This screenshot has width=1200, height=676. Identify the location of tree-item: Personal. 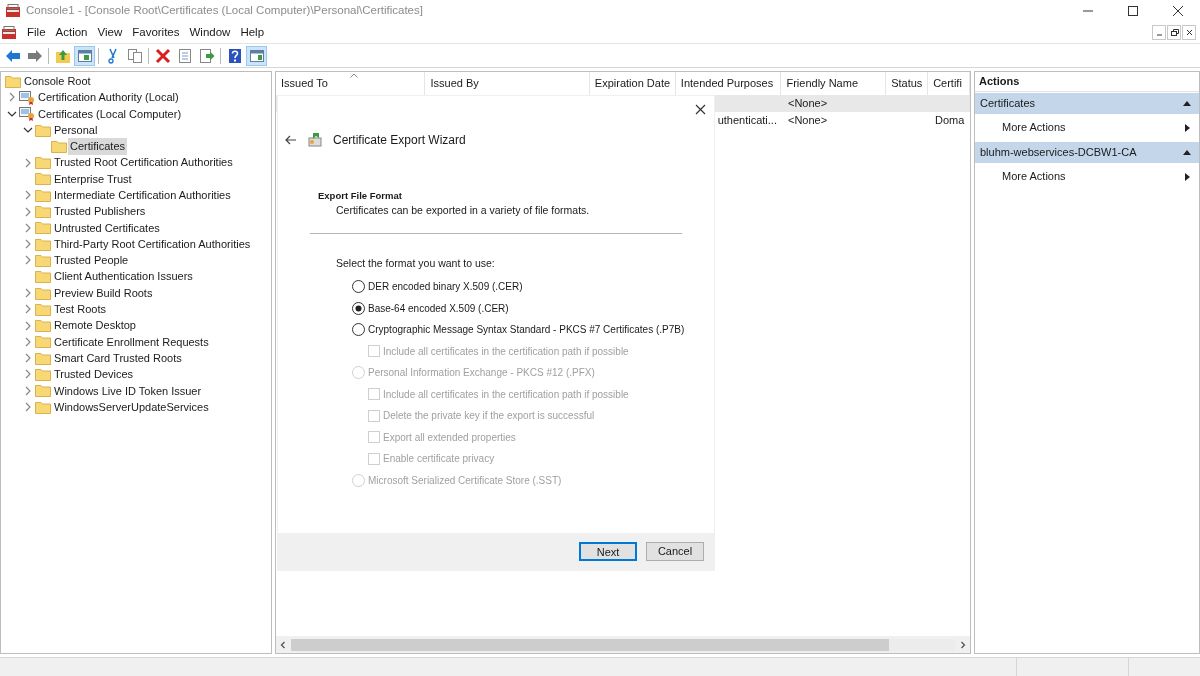
(76, 130).